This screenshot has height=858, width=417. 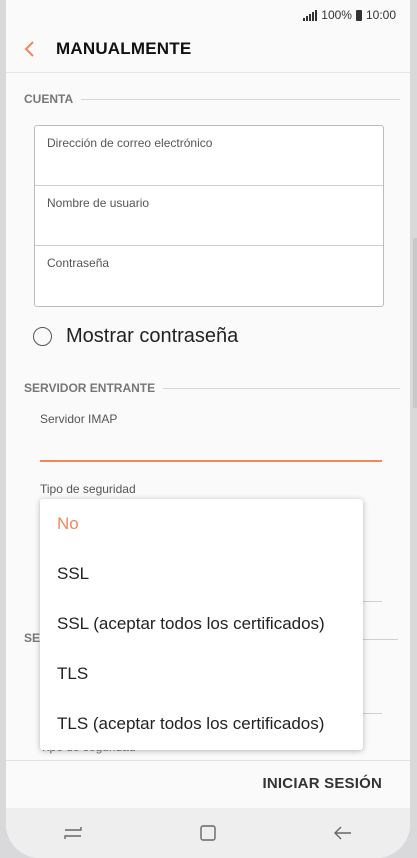 I want to click on header-divider, so click(x=208, y=72).